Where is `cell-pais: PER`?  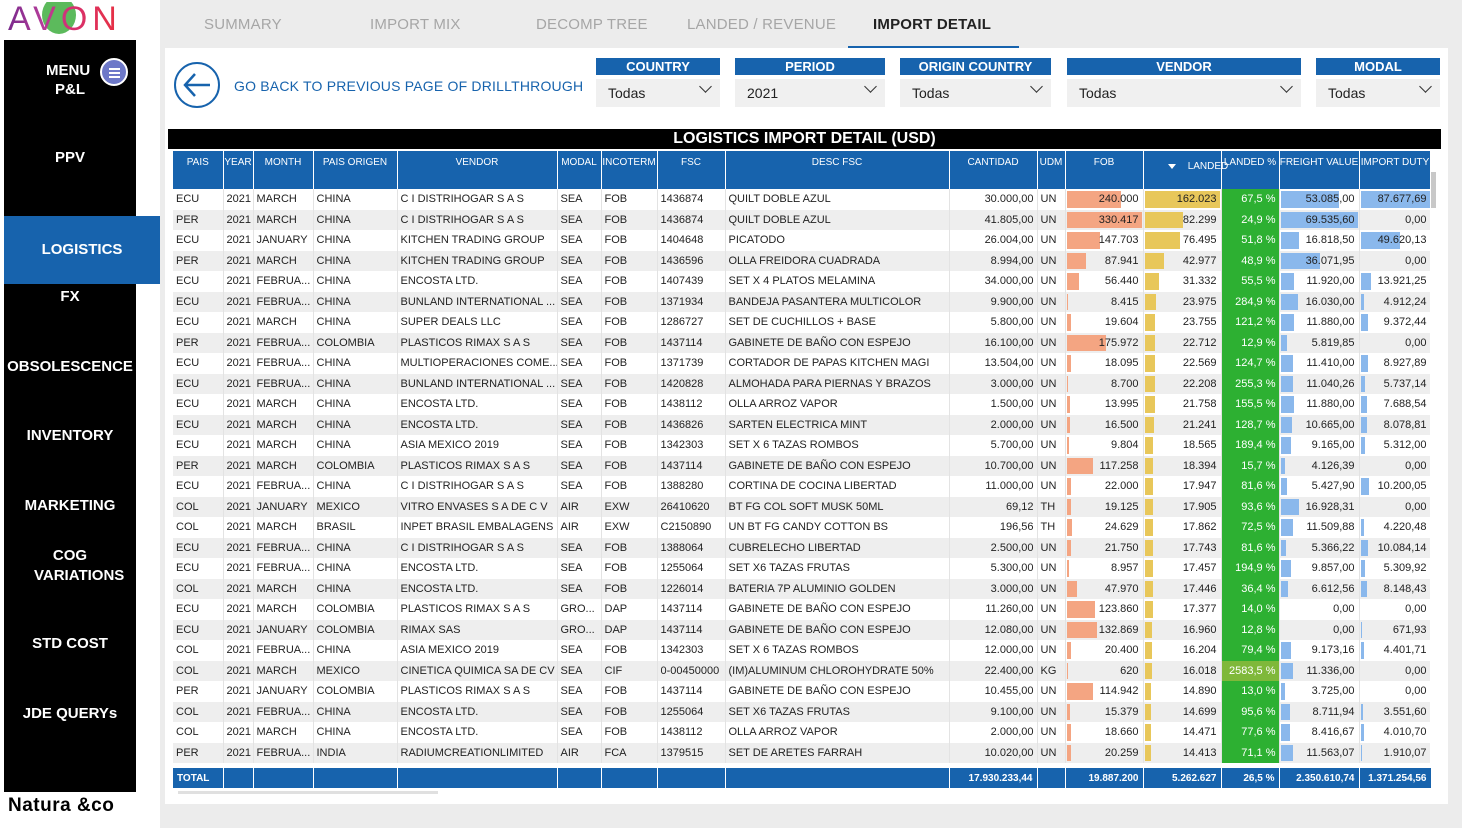 cell-pais: PER is located at coordinates (198, 260).